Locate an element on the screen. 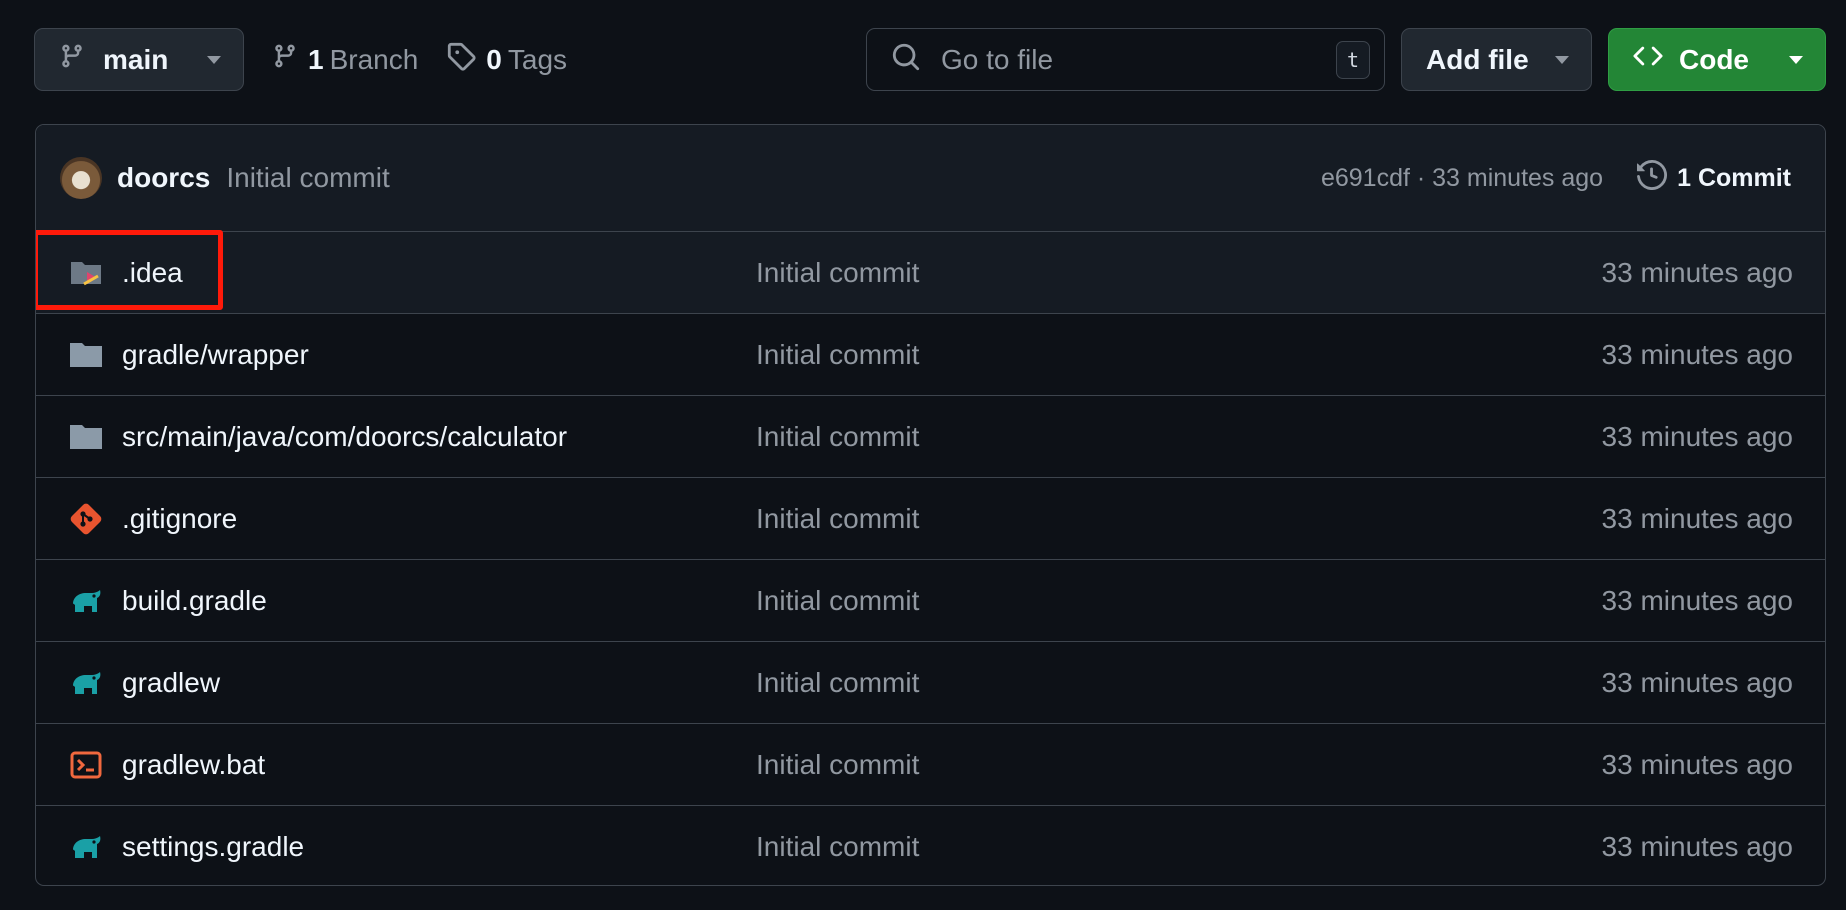 This screenshot has height=910, width=1846. commit-sha-time: e691cdf · 33 minutes ago is located at coordinates (1462, 178).